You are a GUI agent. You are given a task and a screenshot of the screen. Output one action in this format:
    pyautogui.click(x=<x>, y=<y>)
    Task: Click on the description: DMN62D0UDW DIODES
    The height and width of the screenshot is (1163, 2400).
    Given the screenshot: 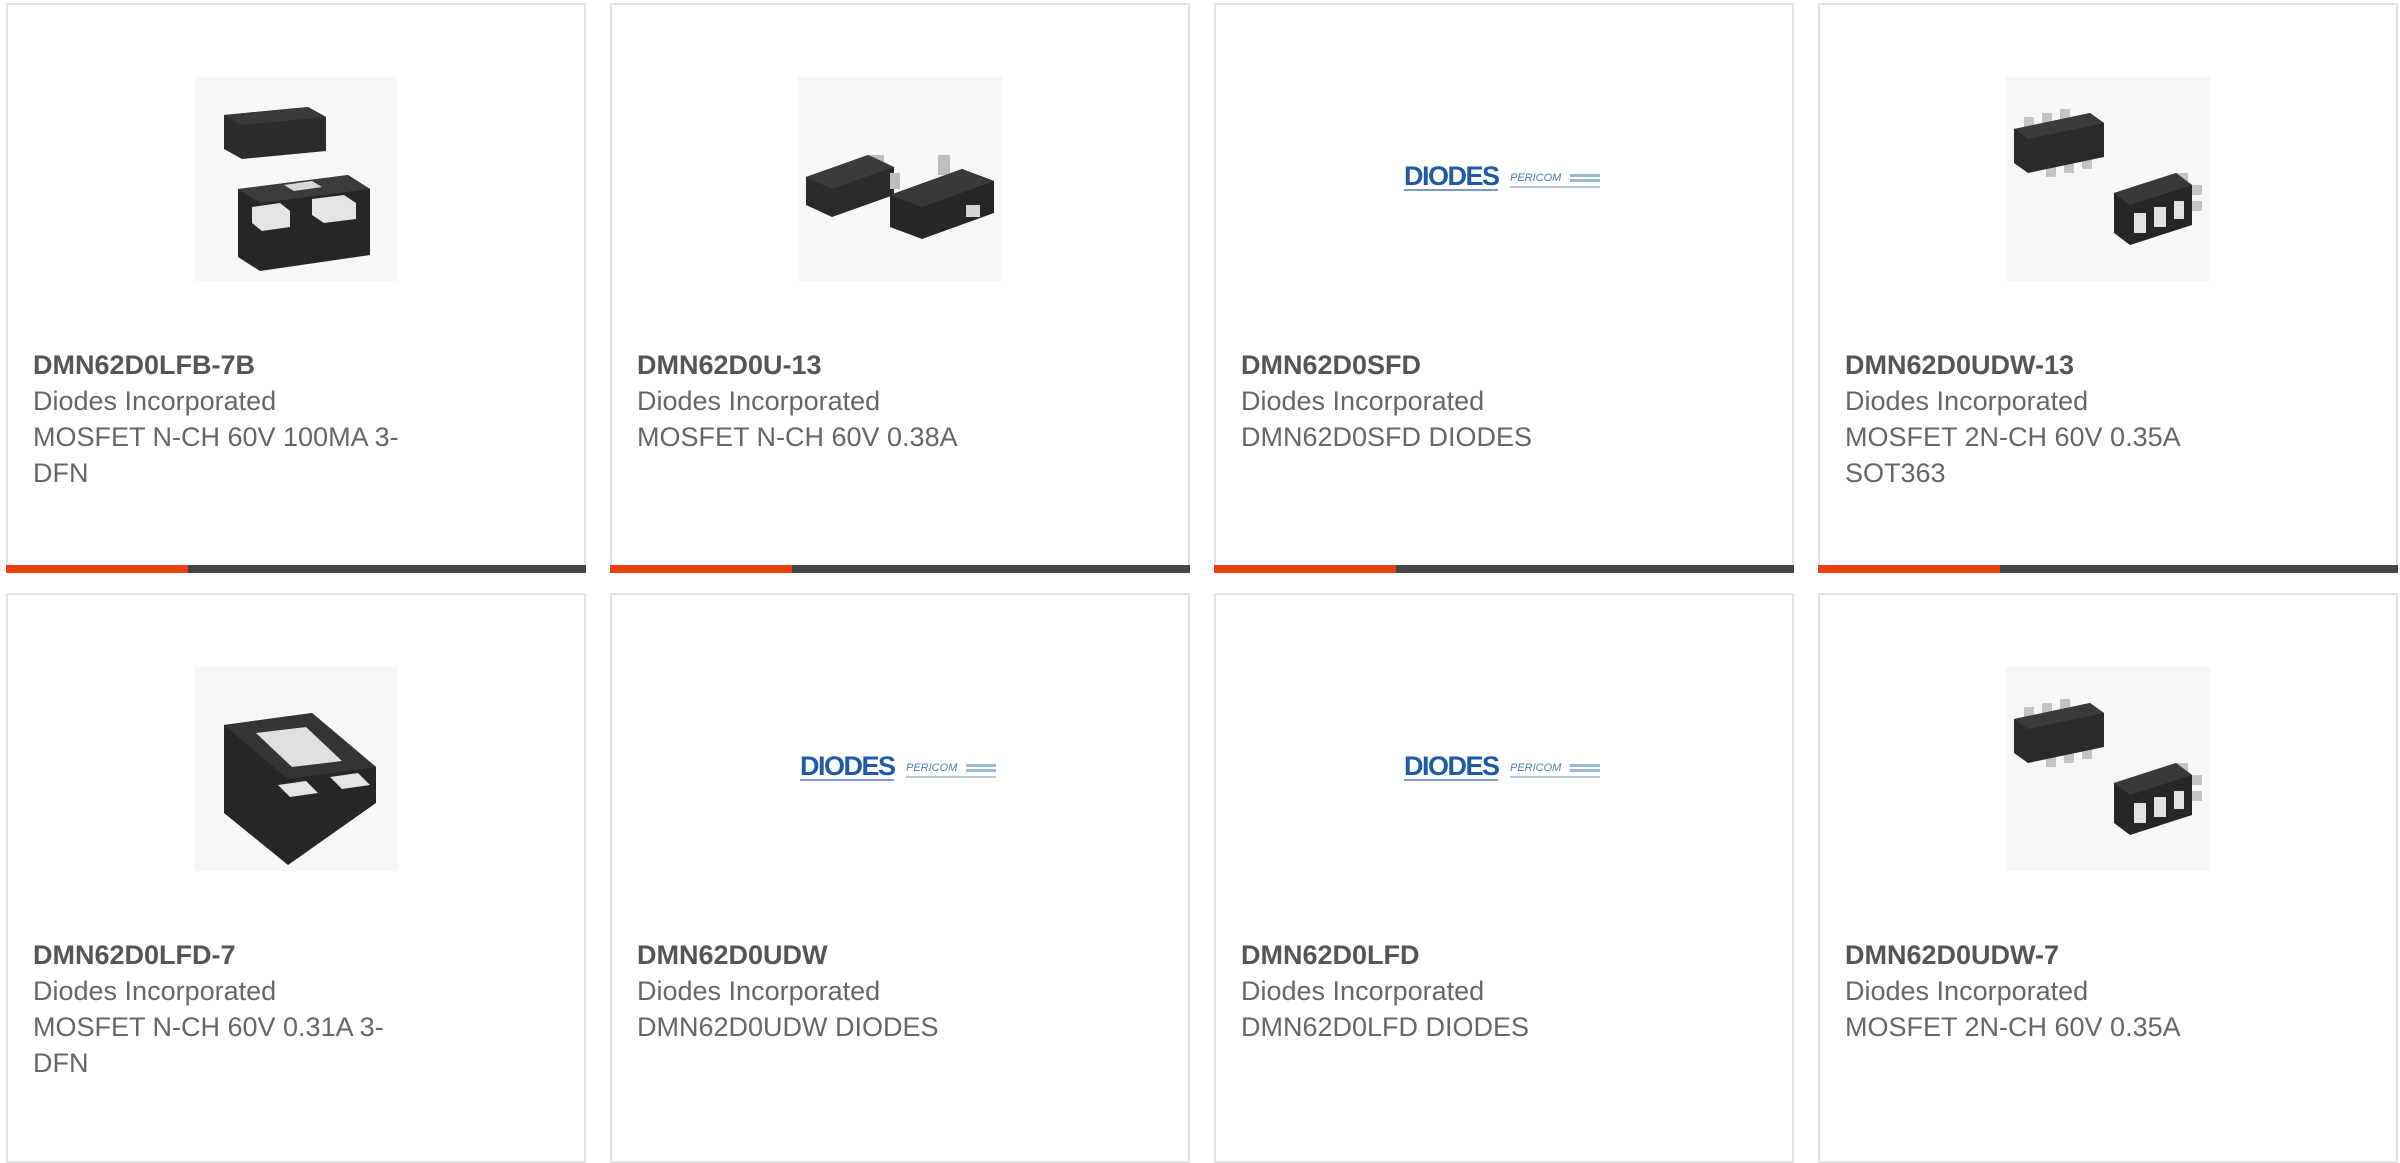 What is the action you would take?
    pyautogui.click(x=788, y=1027)
    